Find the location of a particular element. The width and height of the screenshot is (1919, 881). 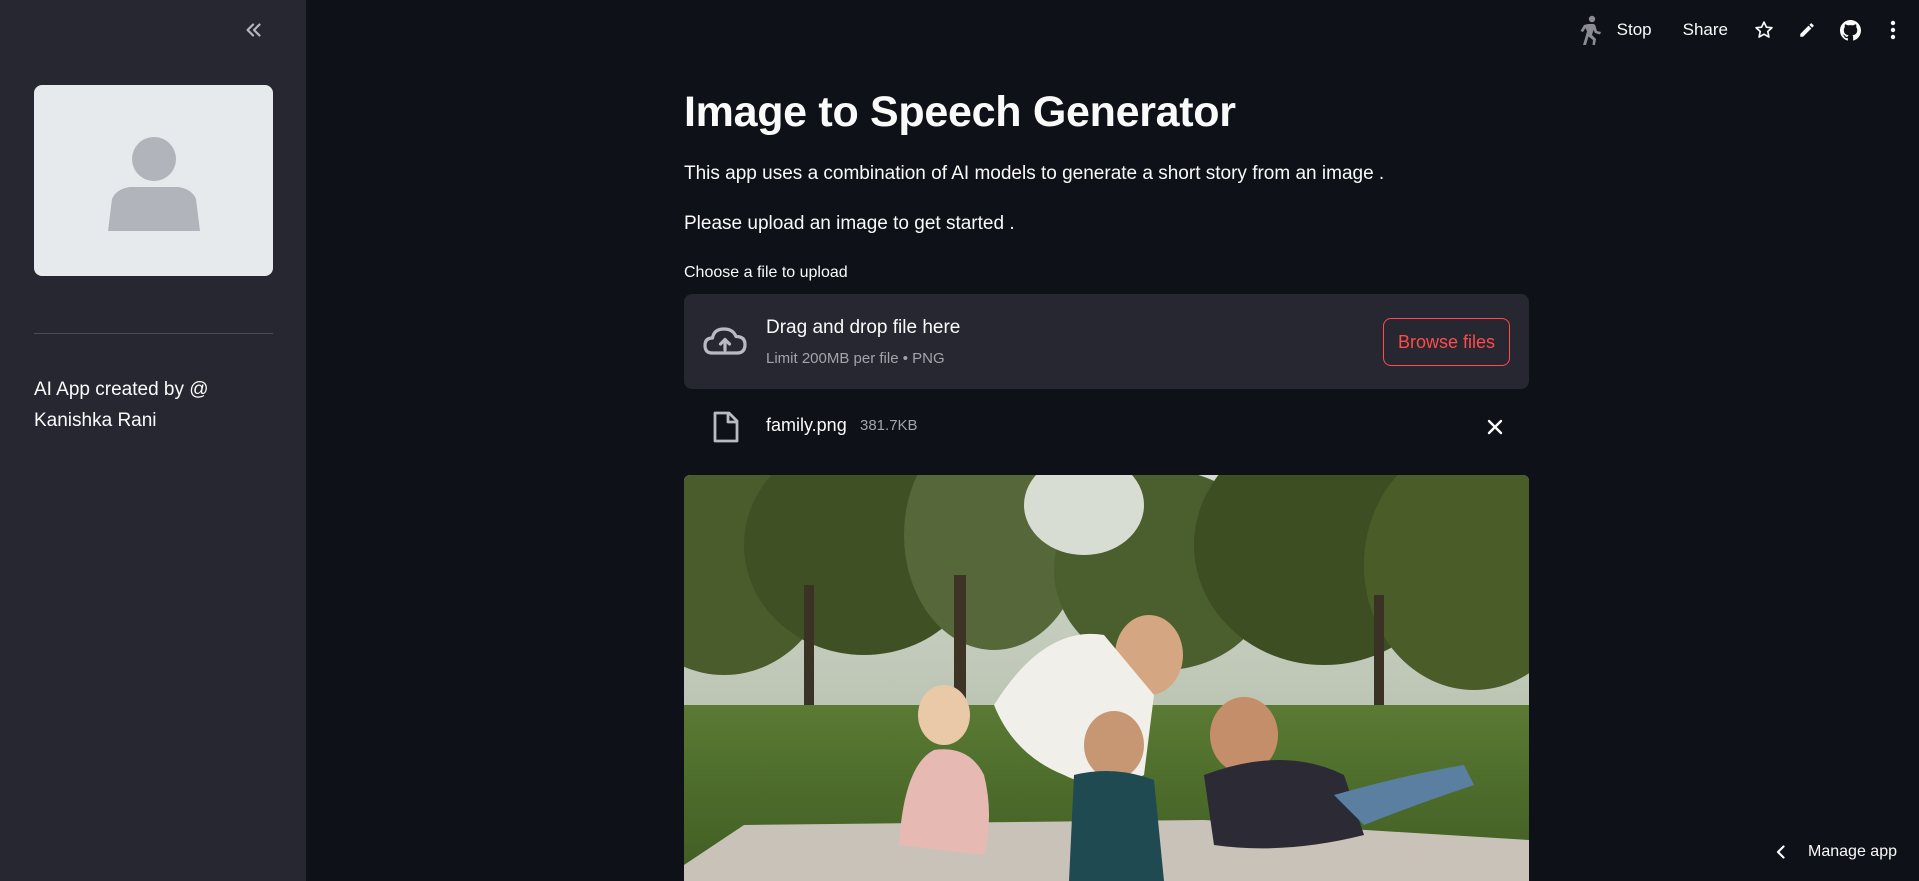

sidebar-credit-text: AI App created by @ Kanishka Rani is located at coordinates (121, 405).